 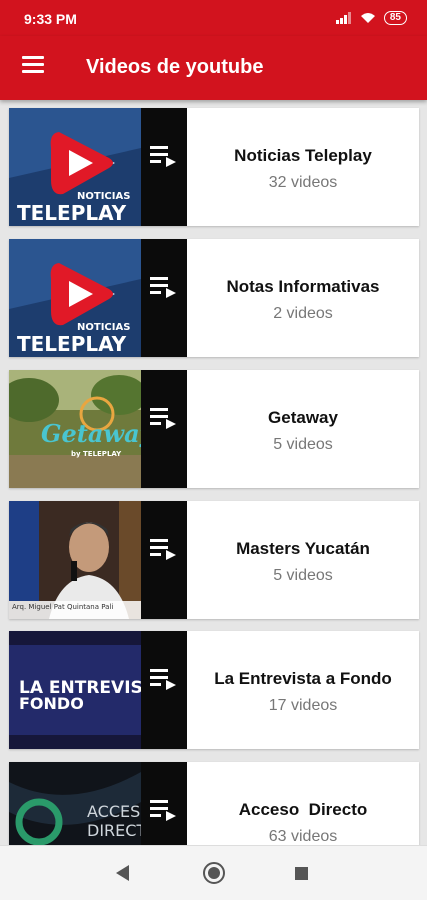 I want to click on playlist-video-count: 17 videos, so click(x=303, y=705).